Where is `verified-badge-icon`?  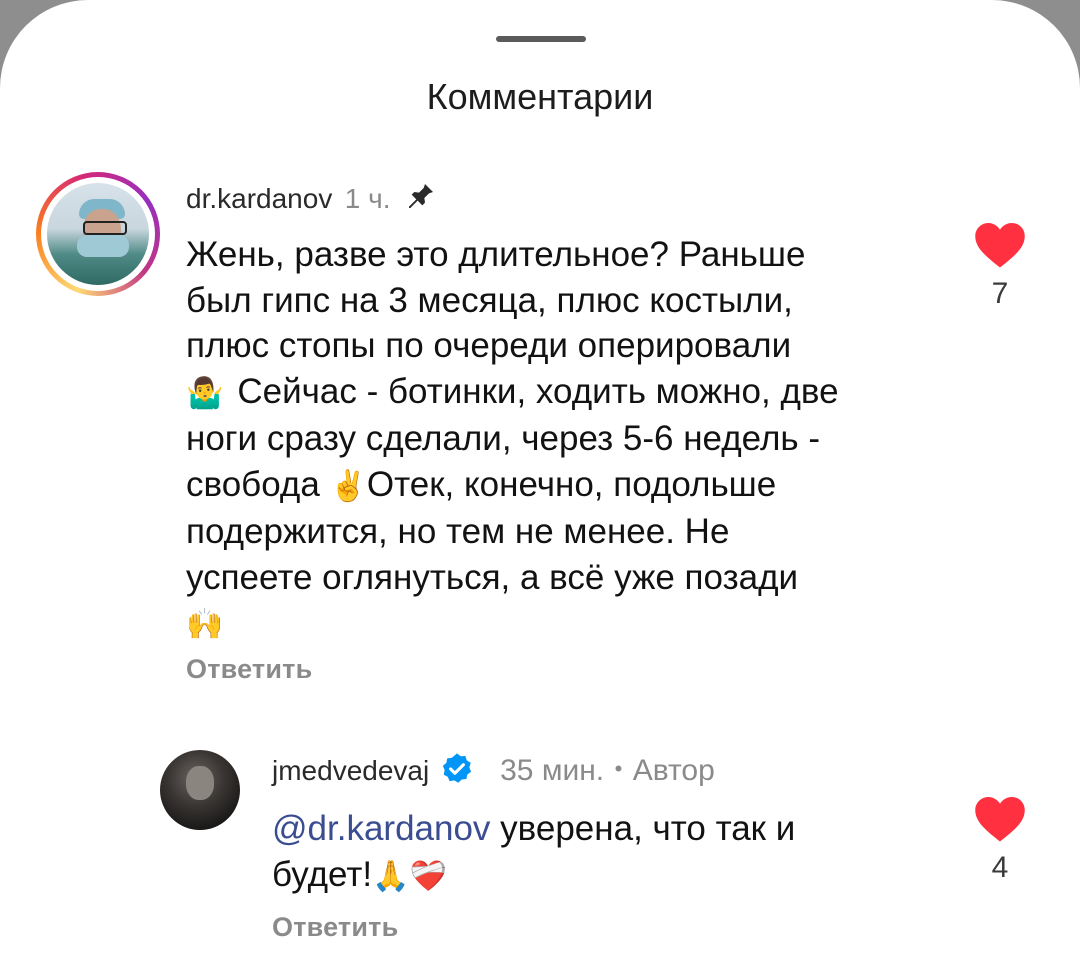
verified-badge-icon is located at coordinates (457, 769).